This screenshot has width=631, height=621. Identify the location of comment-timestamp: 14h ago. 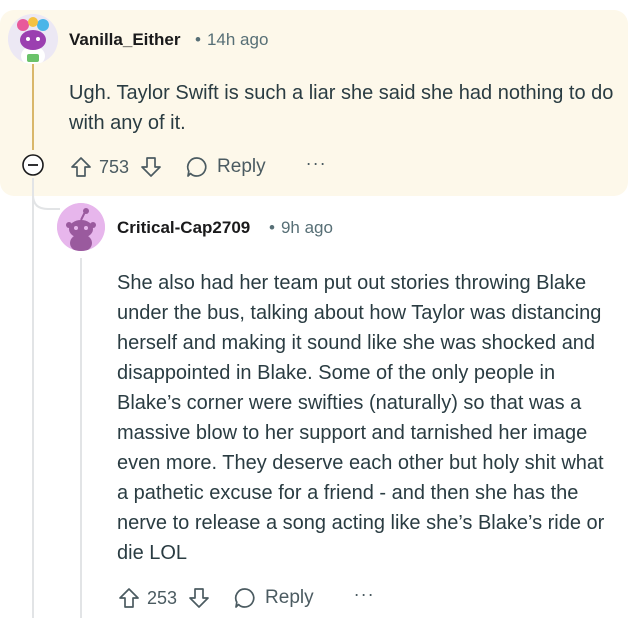
(237, 39).